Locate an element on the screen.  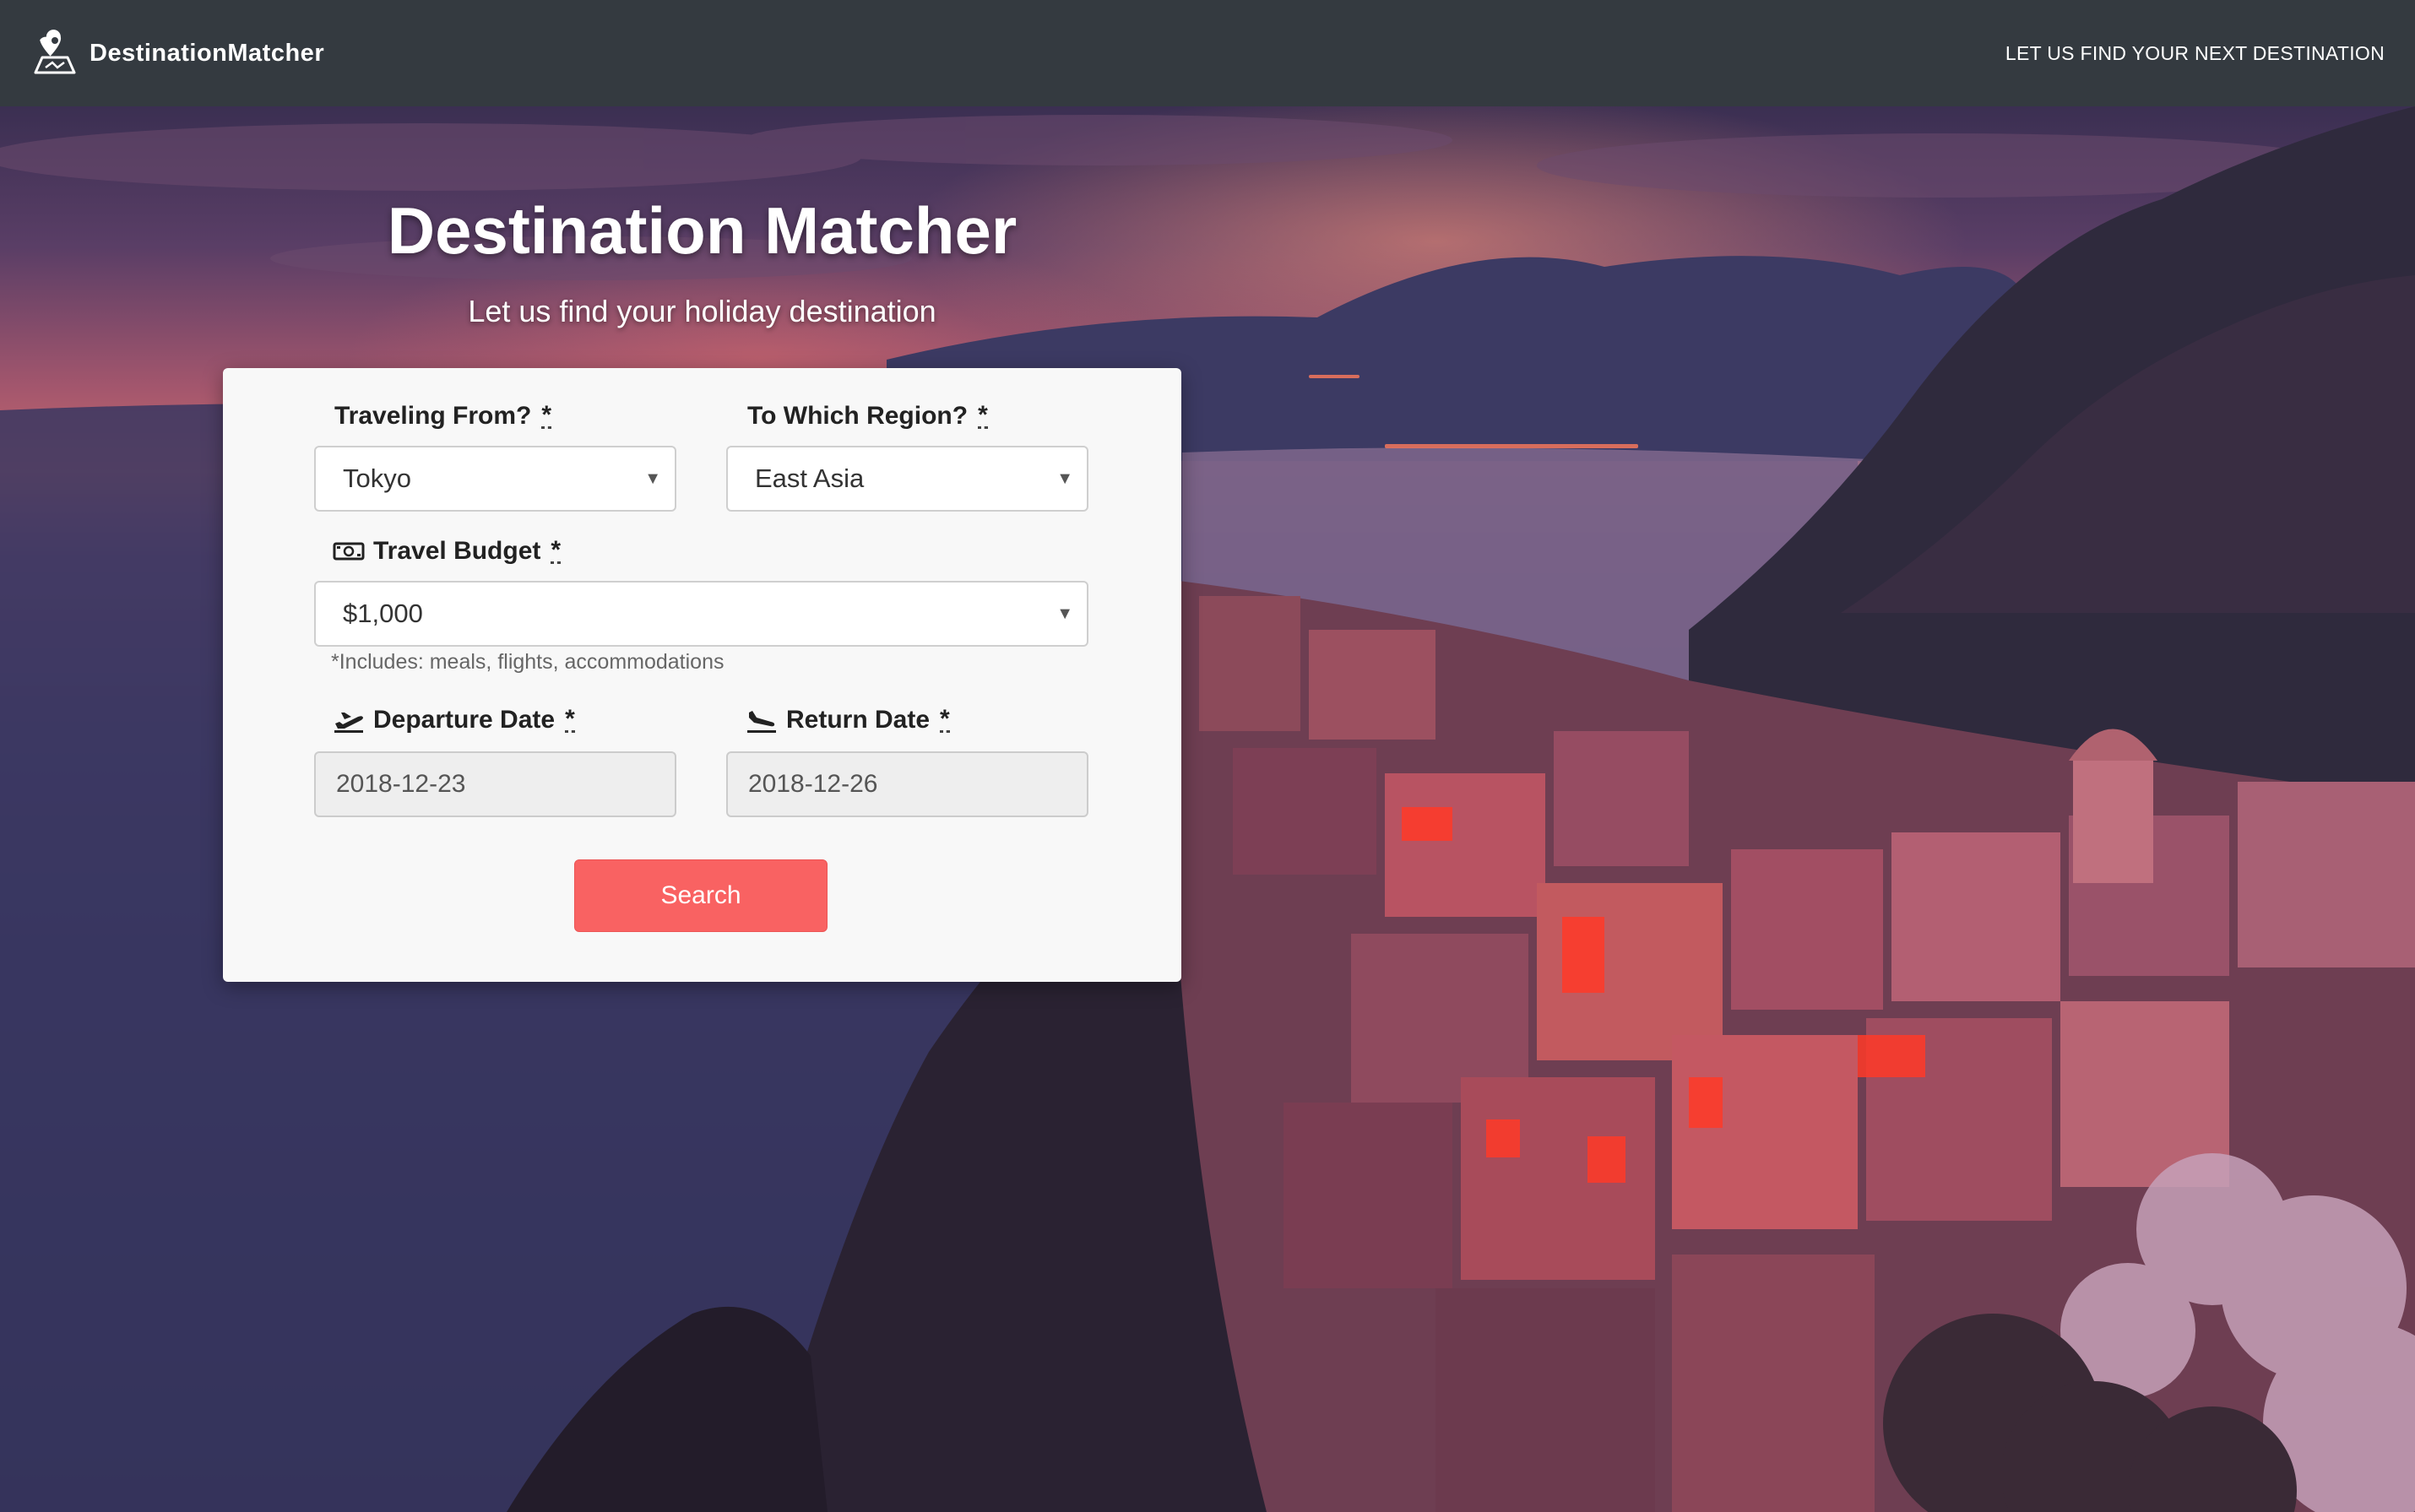
from-select-value: Tokyo is located at coordinates (377, 478).